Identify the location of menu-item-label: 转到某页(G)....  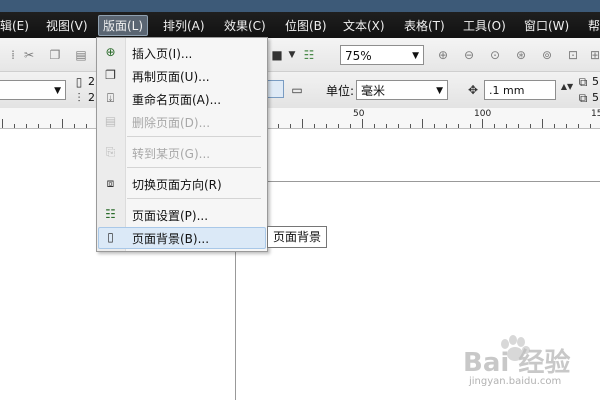
(171, 154).